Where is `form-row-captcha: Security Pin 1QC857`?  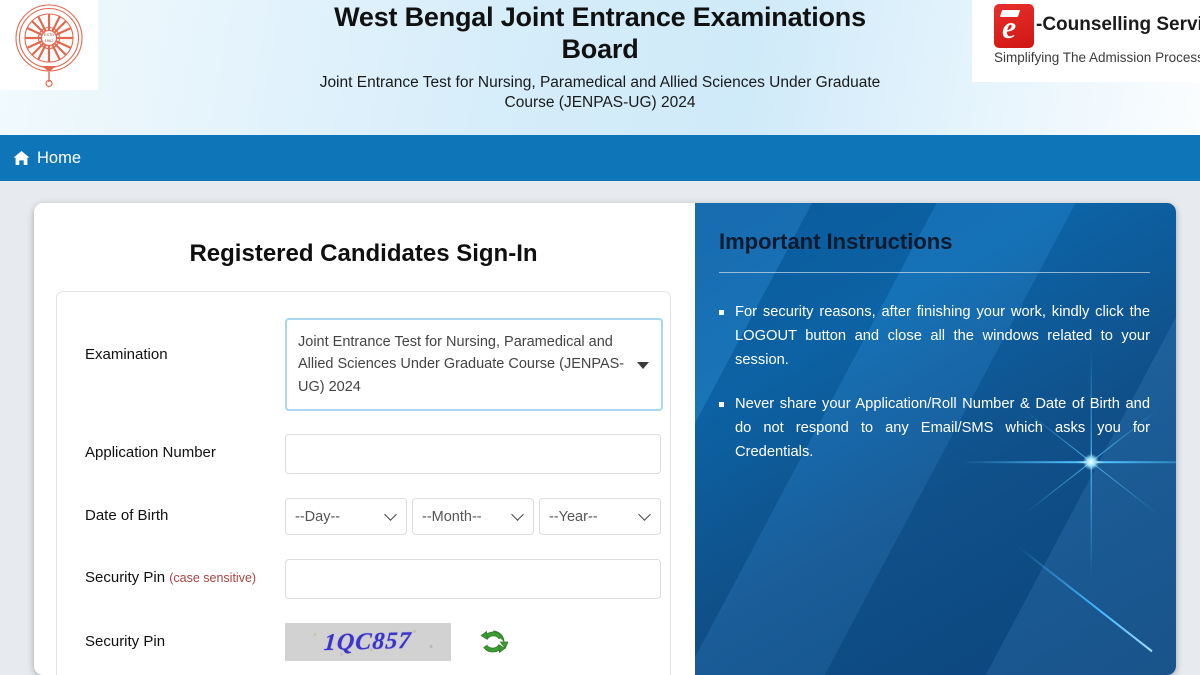
form-row-captcha: Security Pin 1QC857 is located at coordinates (363, 642).